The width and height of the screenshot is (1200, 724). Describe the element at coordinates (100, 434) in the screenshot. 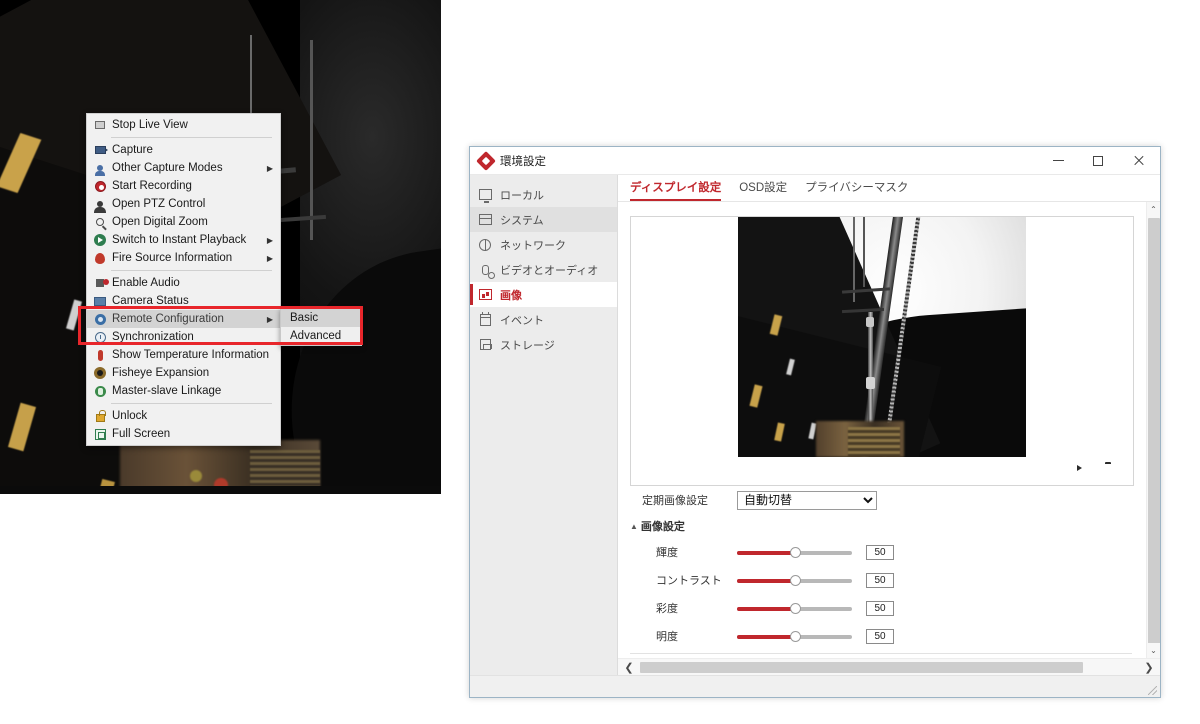

I see `fullscreen-icon` at that location.